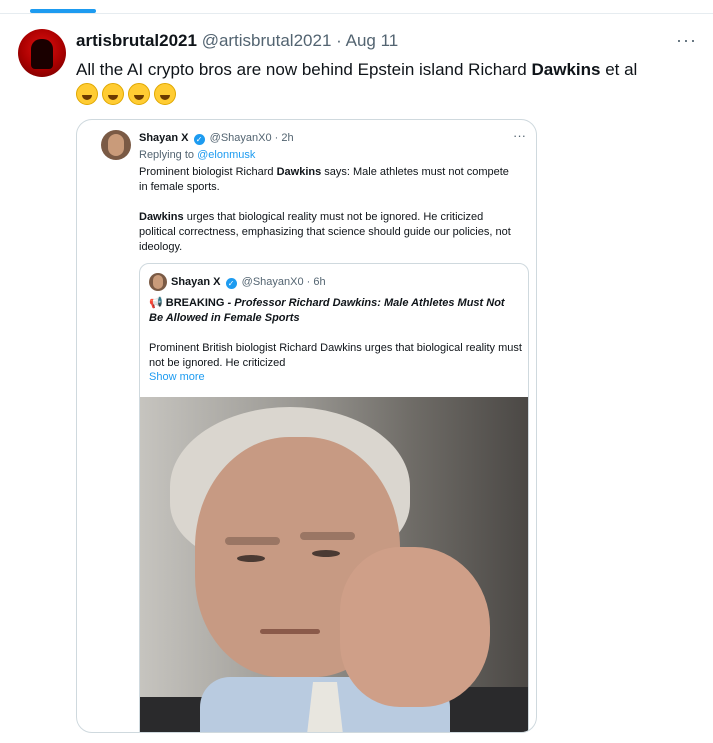 The height and width of the screenshot is (743, 713). Describe the element at coordinates (372, 40) in the screenshot. I see `timestamp: Aug 11` at that location.